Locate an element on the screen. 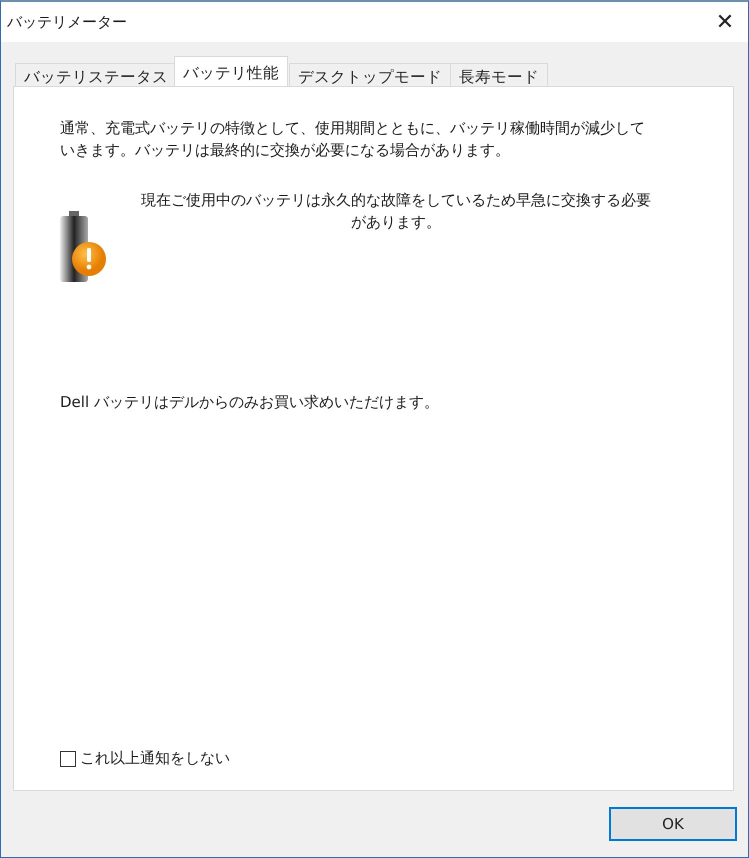 Image resolution: width=749 pixels, height=858 pixels. tab: バッテリ性能 is located at coordinates (231, 71).